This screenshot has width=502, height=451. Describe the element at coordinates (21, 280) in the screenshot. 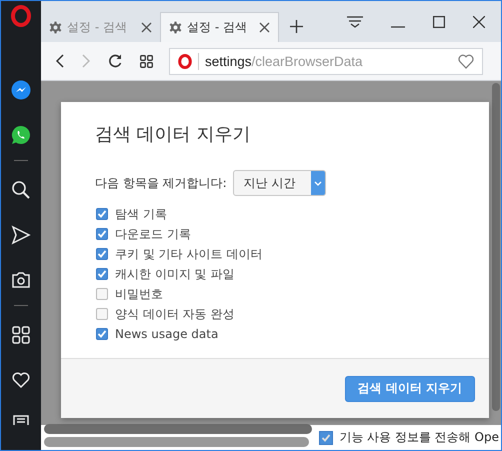

I see `camera-icon` at that location.